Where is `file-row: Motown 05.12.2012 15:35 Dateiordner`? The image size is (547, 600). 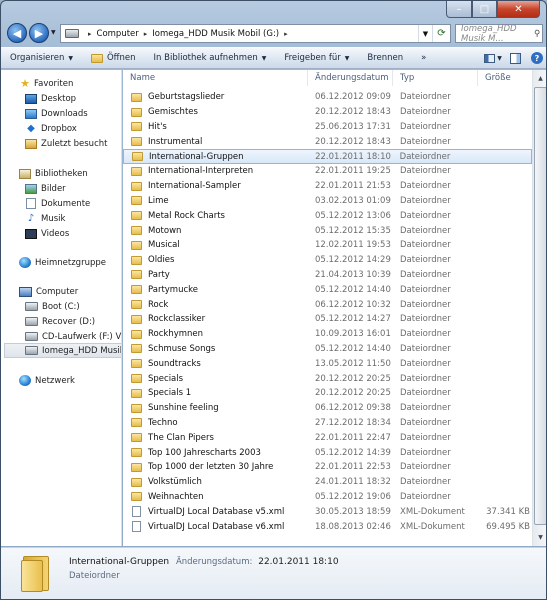 file-row: Motown 05.12.2012 15:35 Dateiordner is located at coordinates (327, 230).